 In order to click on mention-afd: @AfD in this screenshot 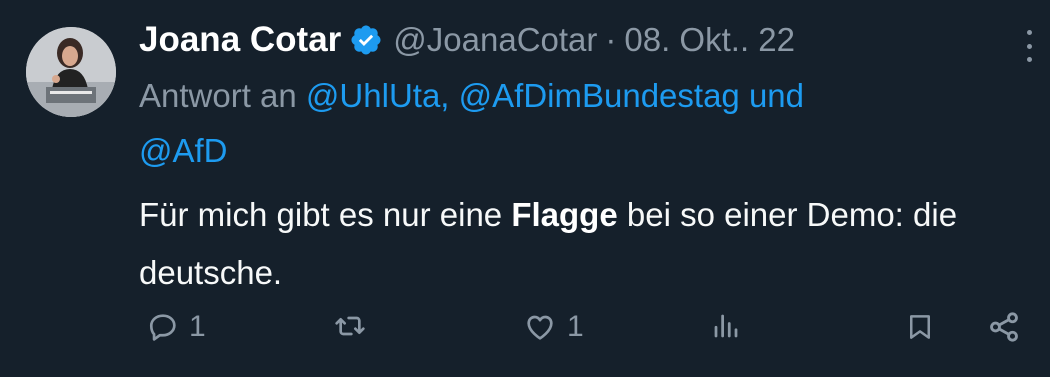, I will do `click(183, 150)`.